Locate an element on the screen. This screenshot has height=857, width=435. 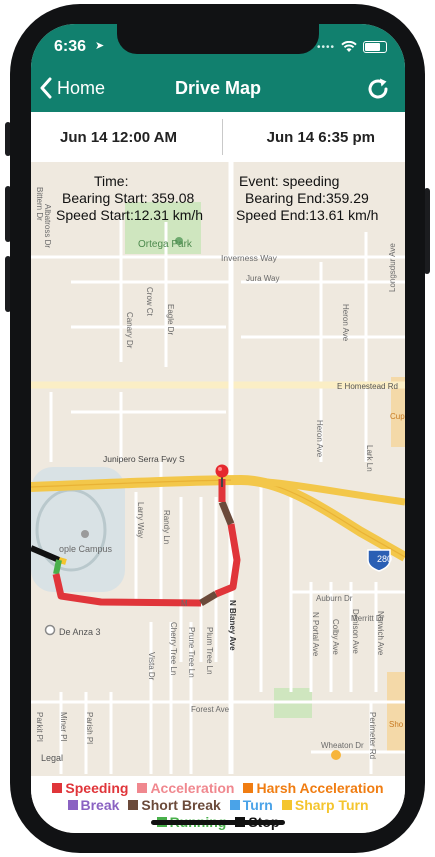
svg-text: Larry Way is located at coordinates (140, 520).